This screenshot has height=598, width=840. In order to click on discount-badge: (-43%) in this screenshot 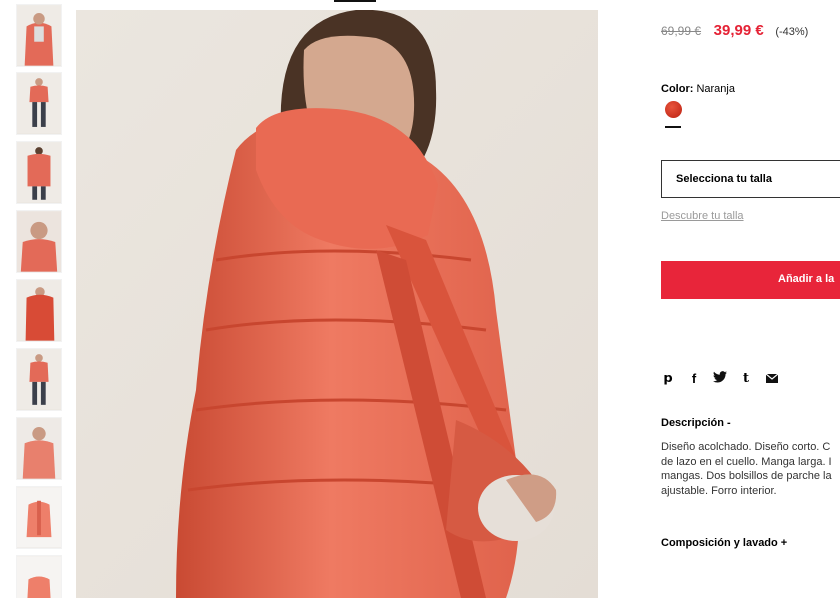, I will do `click(792, 32)`.